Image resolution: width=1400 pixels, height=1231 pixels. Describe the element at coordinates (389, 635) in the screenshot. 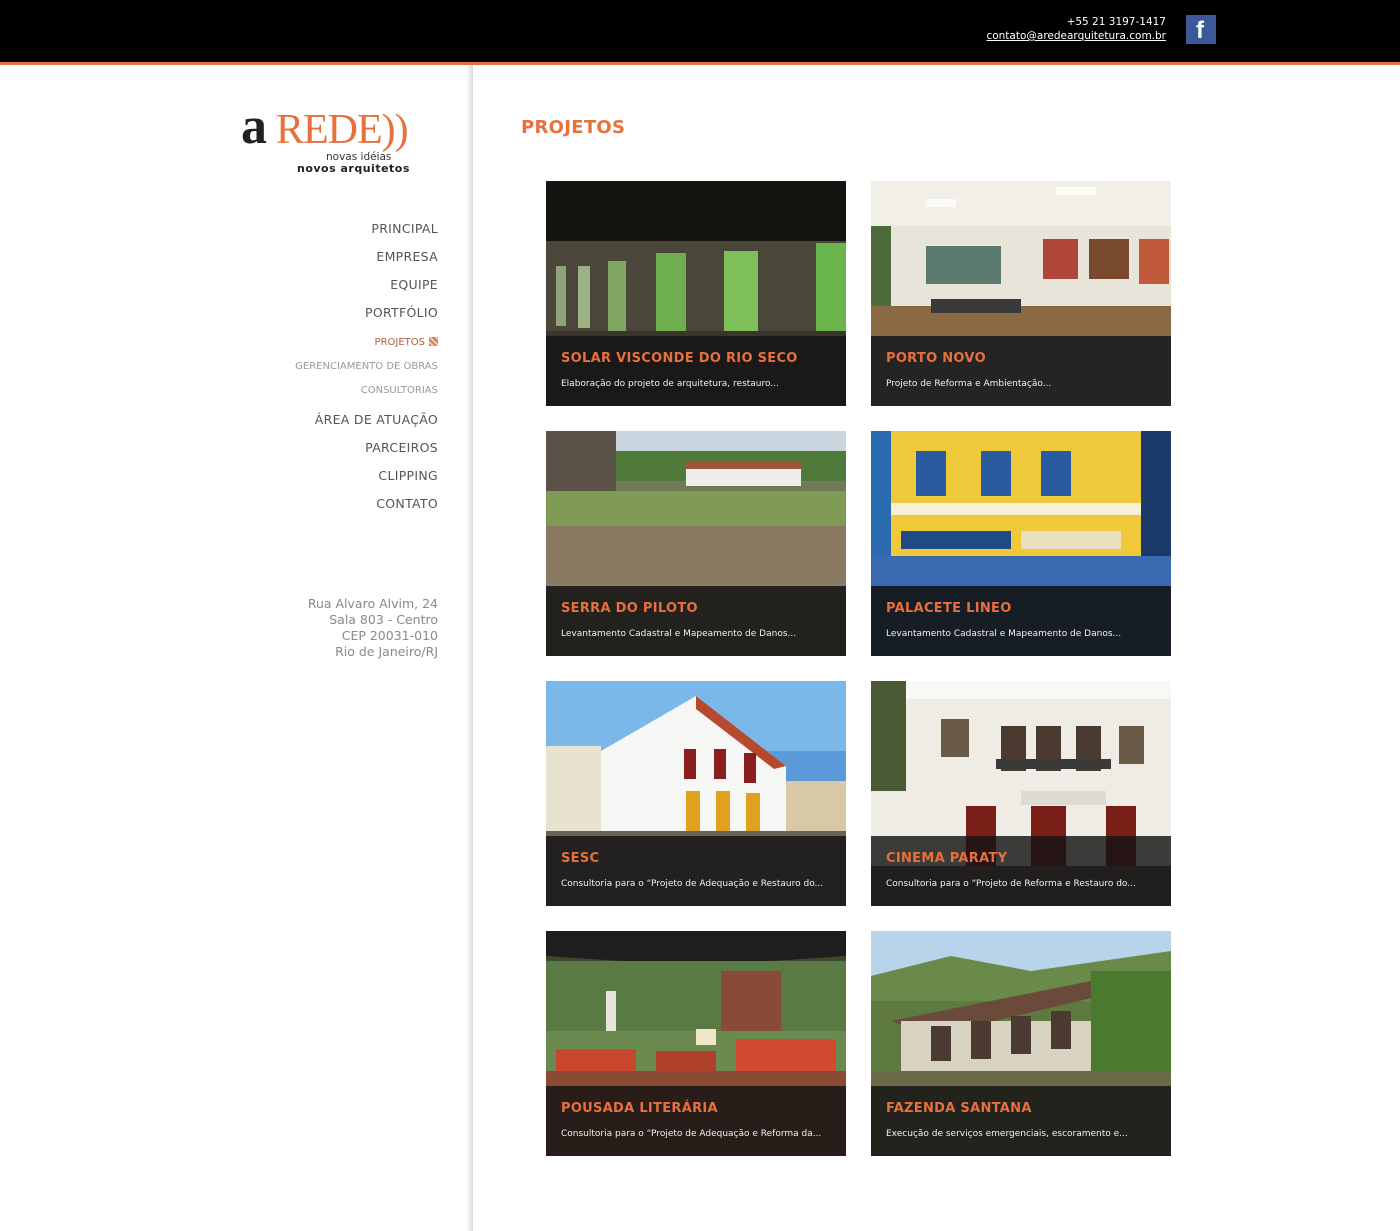

I see `address-line-3: CEP 20031-010` at that location.